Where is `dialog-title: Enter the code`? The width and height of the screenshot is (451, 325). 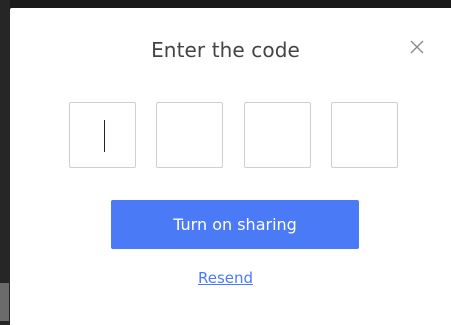
dialog-title: Enter the code is located at coordinates (225, 50).